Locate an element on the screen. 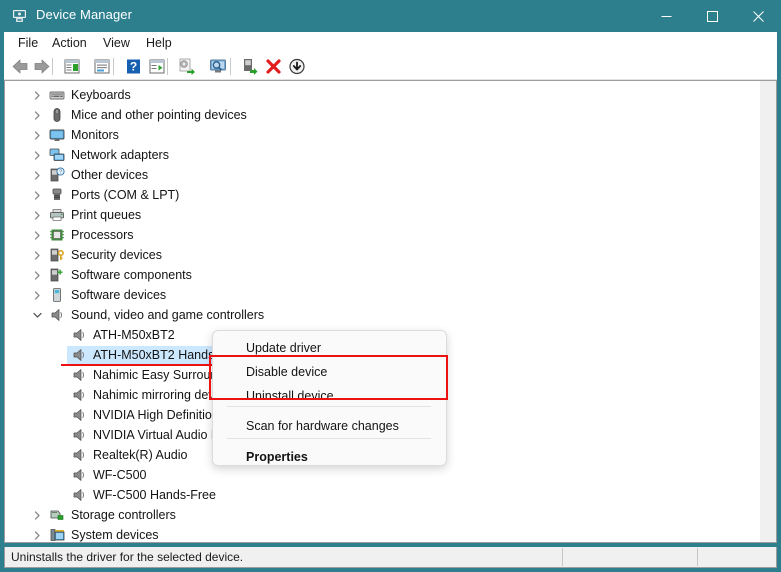 This screenshot has width=781, height=572. device-manager-icon is located at coordinates (19, 16).